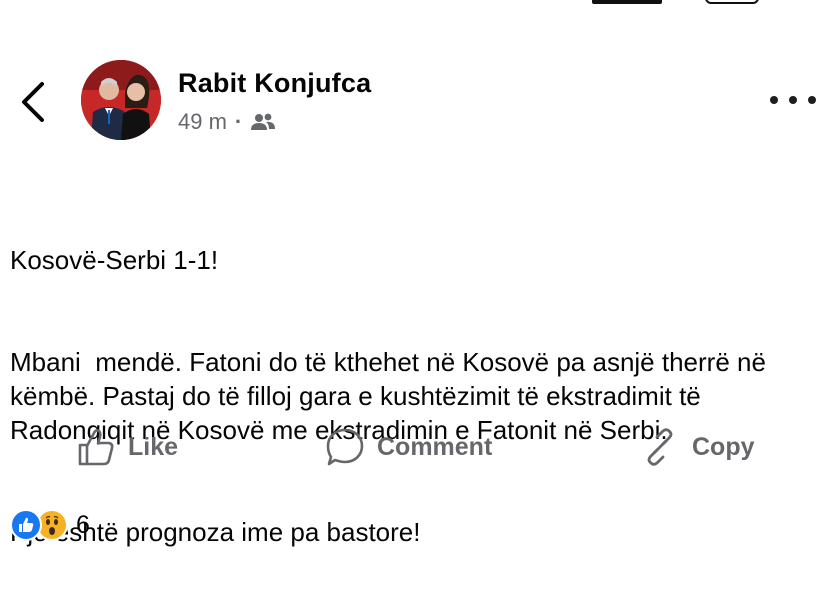  I want to click on comment-bubble-icon, so click(345, 447).